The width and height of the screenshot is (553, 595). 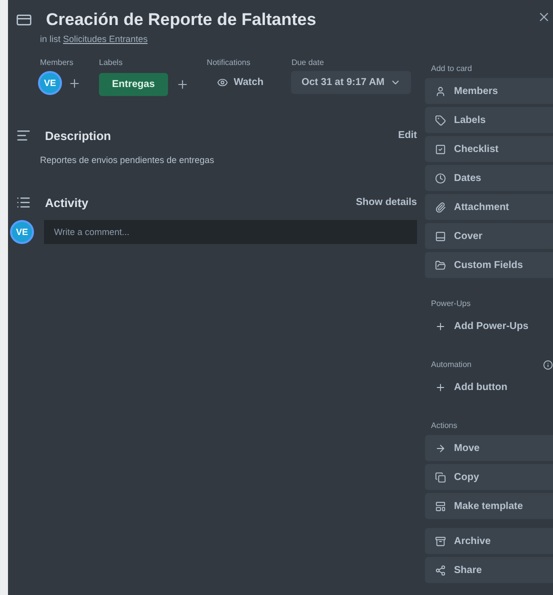 I want to click on description-icon, so click(x=23, y=135).